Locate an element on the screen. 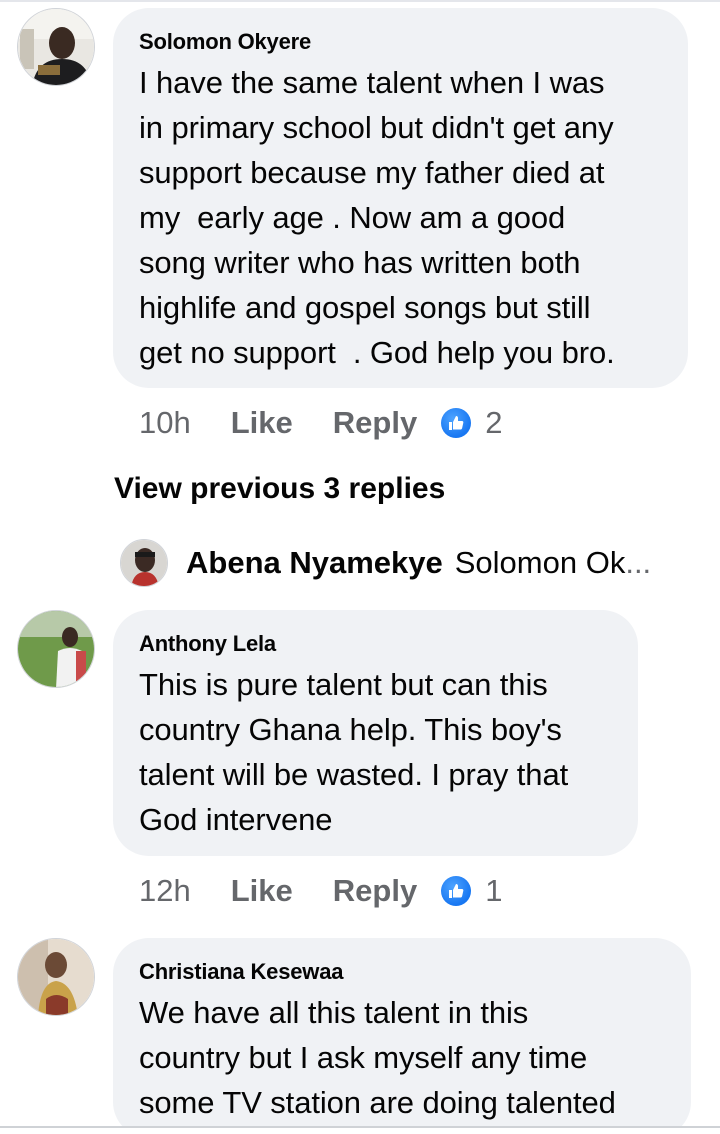  comment-author: Anthony Lela is located at coordinates (375, 644).